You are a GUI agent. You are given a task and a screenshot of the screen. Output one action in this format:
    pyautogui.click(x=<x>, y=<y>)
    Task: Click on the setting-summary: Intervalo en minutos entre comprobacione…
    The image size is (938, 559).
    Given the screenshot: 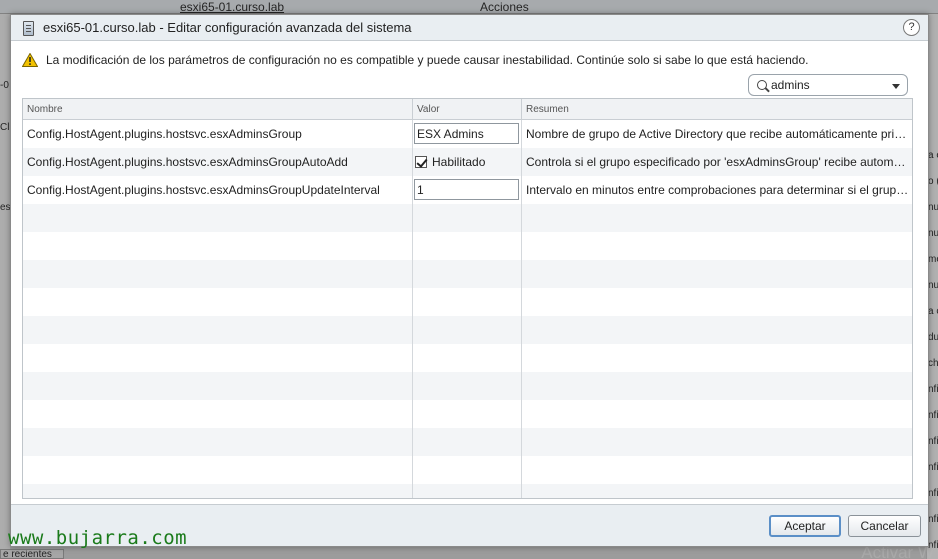 What is the action you would take?
    pyautogui.click(x=718, y=190)
    